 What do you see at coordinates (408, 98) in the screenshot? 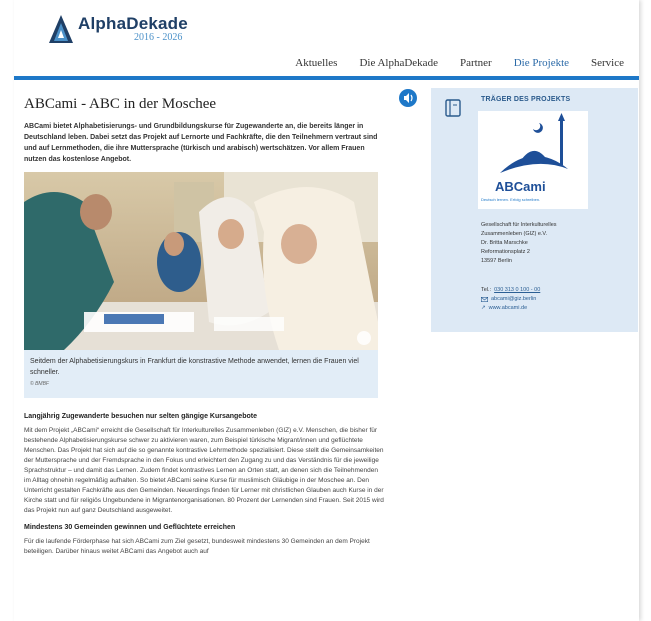
I see `read-aloud-icon` at bounding box center [408, 98].